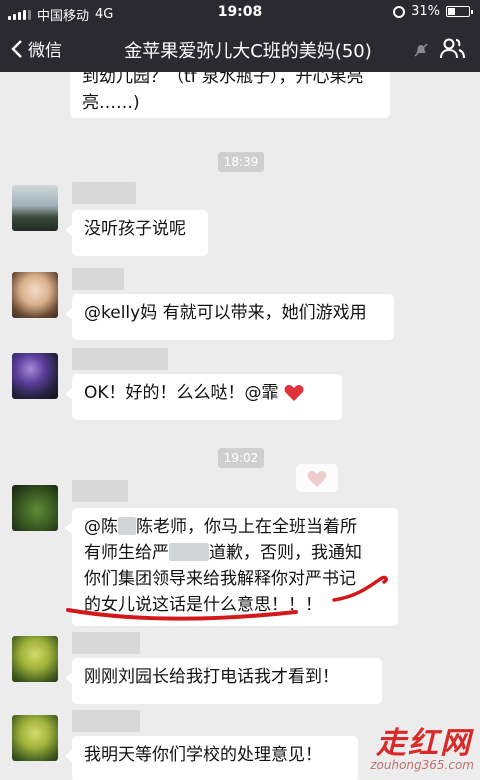 This screenshot has width=480, height=780. What do you see at coordinates (459, 11) in the screenshot?
I see `battery-icon` at bounding box center [459, 11].